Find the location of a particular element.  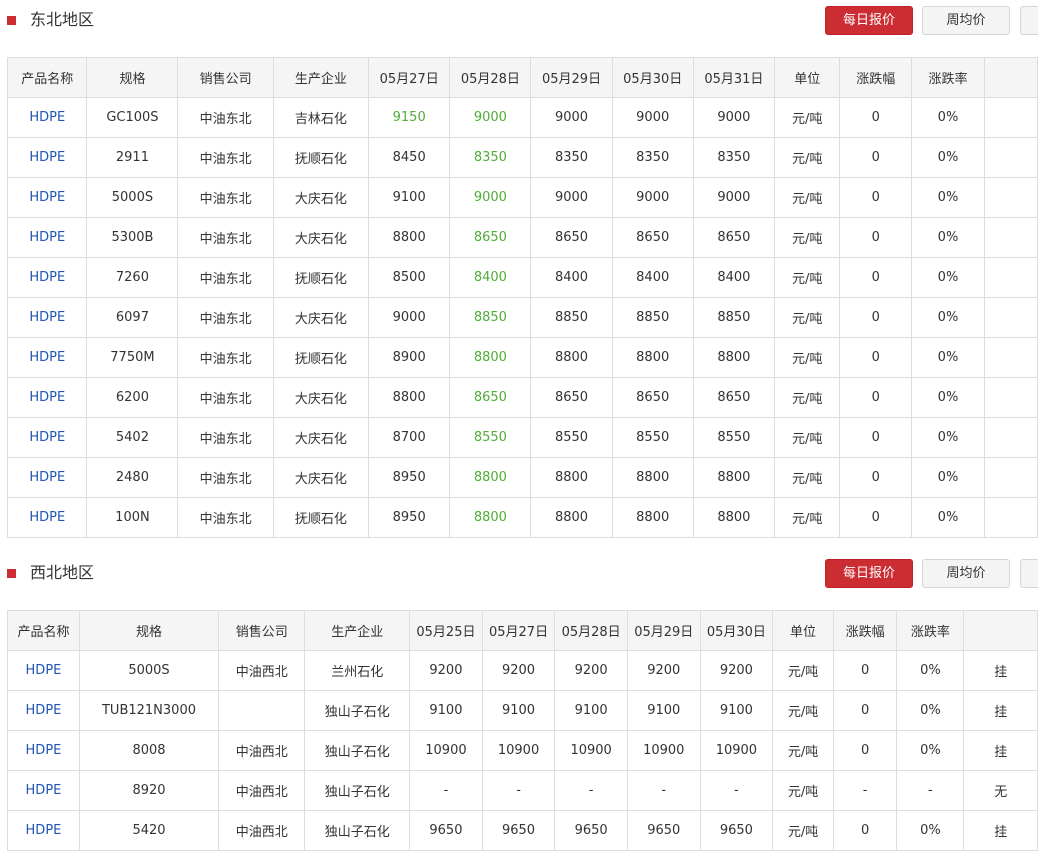

section-header: 西北地区 每日报价 周均价 is located at coordinates (519, 573).